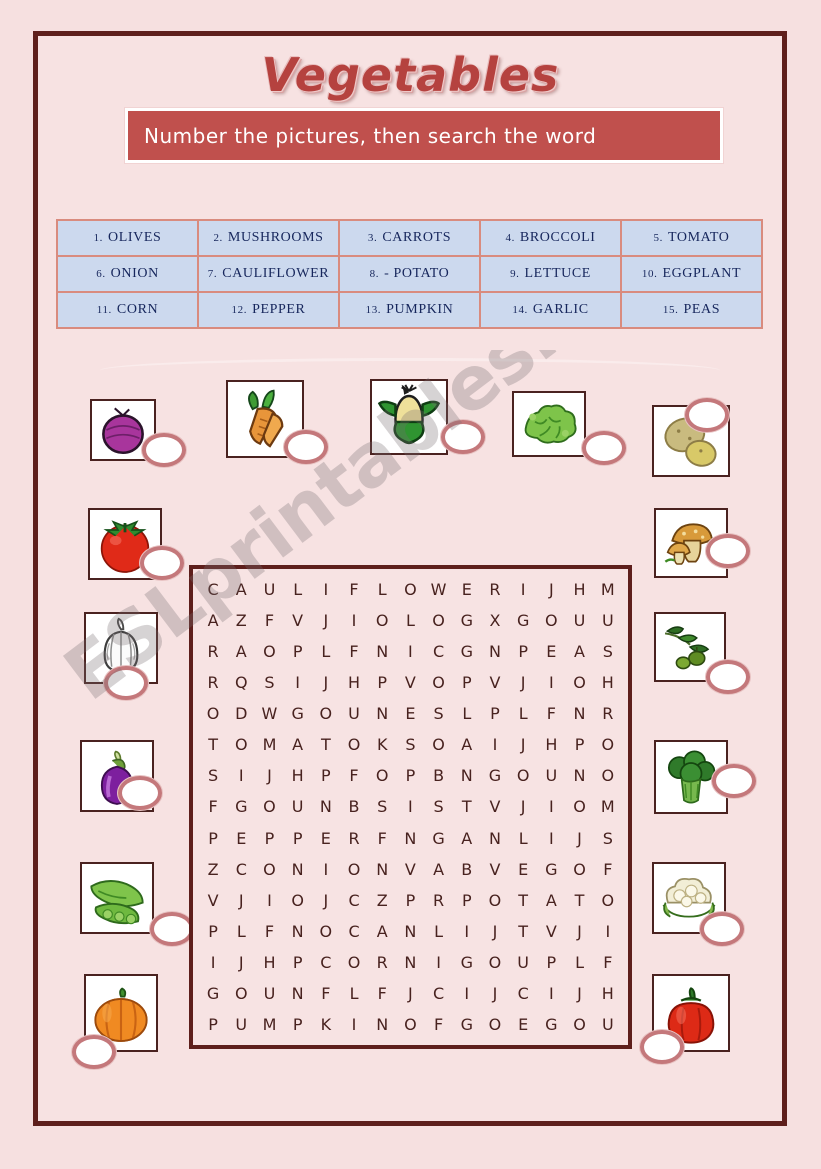 The height and width of the screenshot is (1169, 821). Describe the element at coordinates (467, 869) in the screenshot. I see `grid-letter: B` at that location.